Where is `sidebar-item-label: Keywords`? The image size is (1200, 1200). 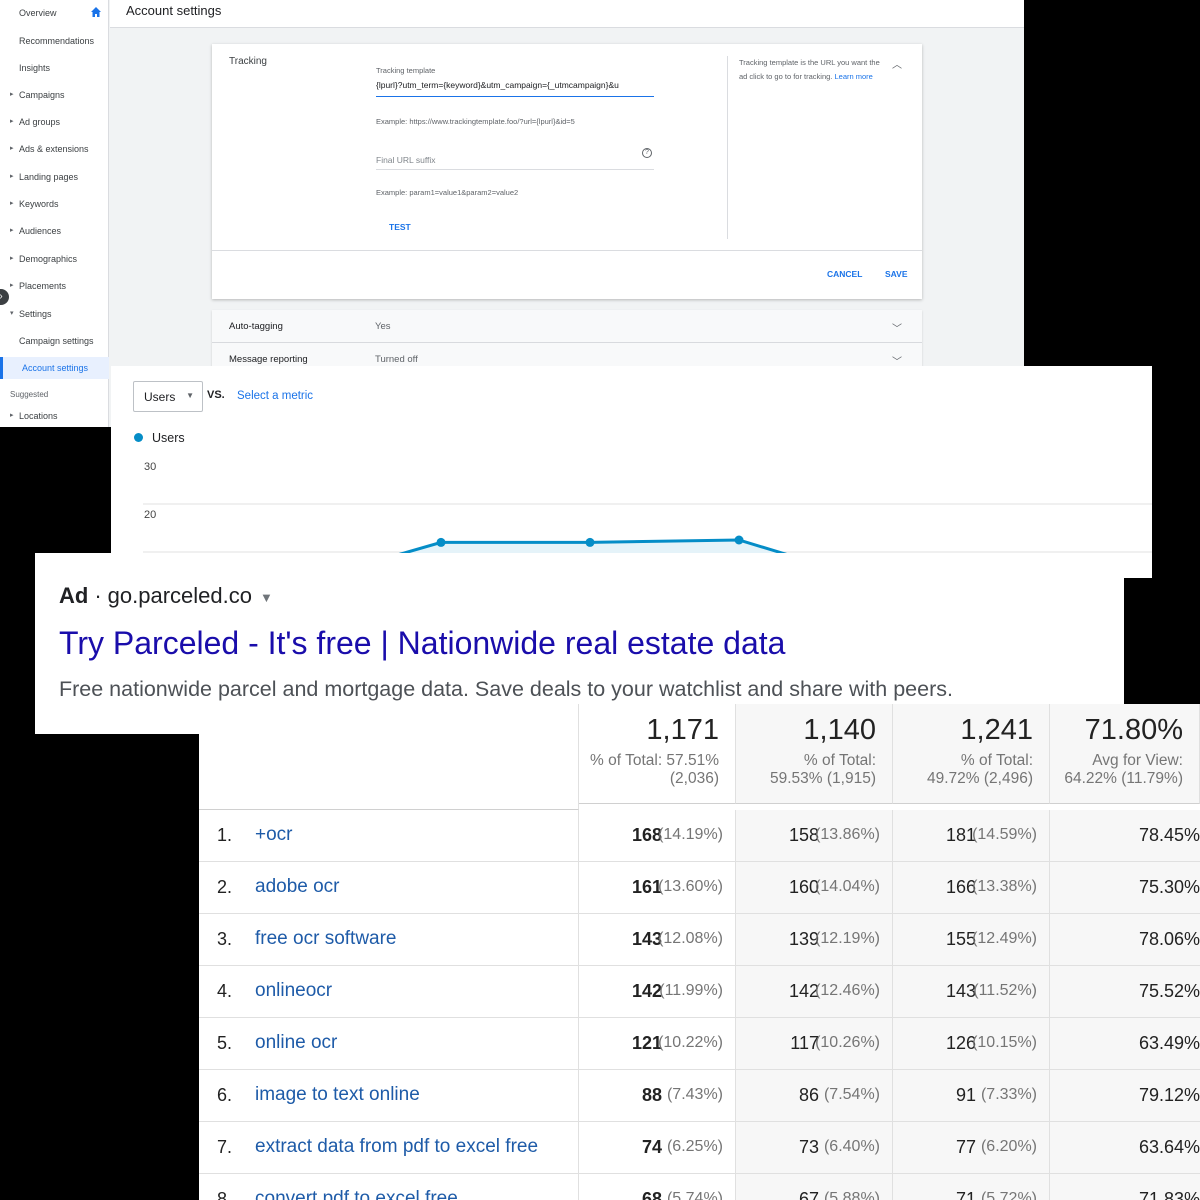 sidebar-item-label: Keywords is located at coordinates (39, 204).